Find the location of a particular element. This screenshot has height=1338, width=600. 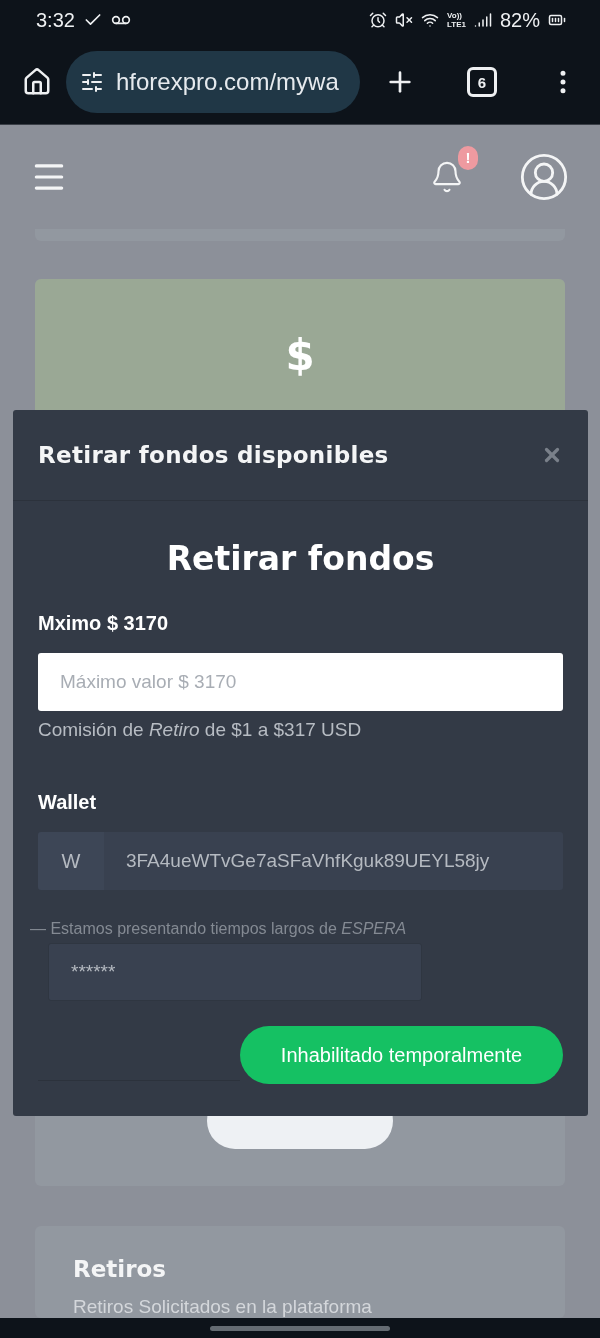

address-bar: hforexpro.com/mywa is located at coordinates (213, 82).